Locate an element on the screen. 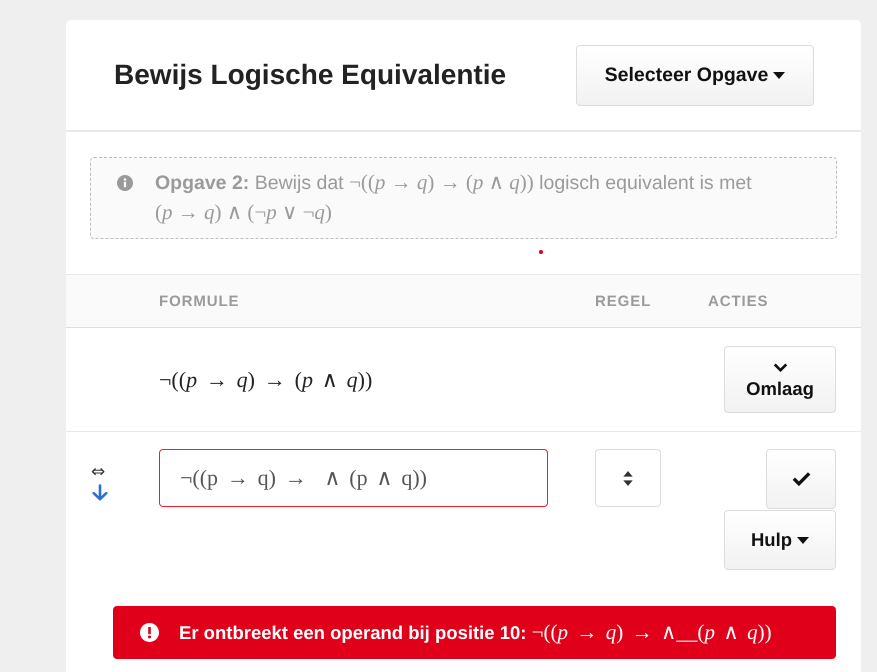 The image size is (877, 672). check-icon is located at coordinates (801, 479).